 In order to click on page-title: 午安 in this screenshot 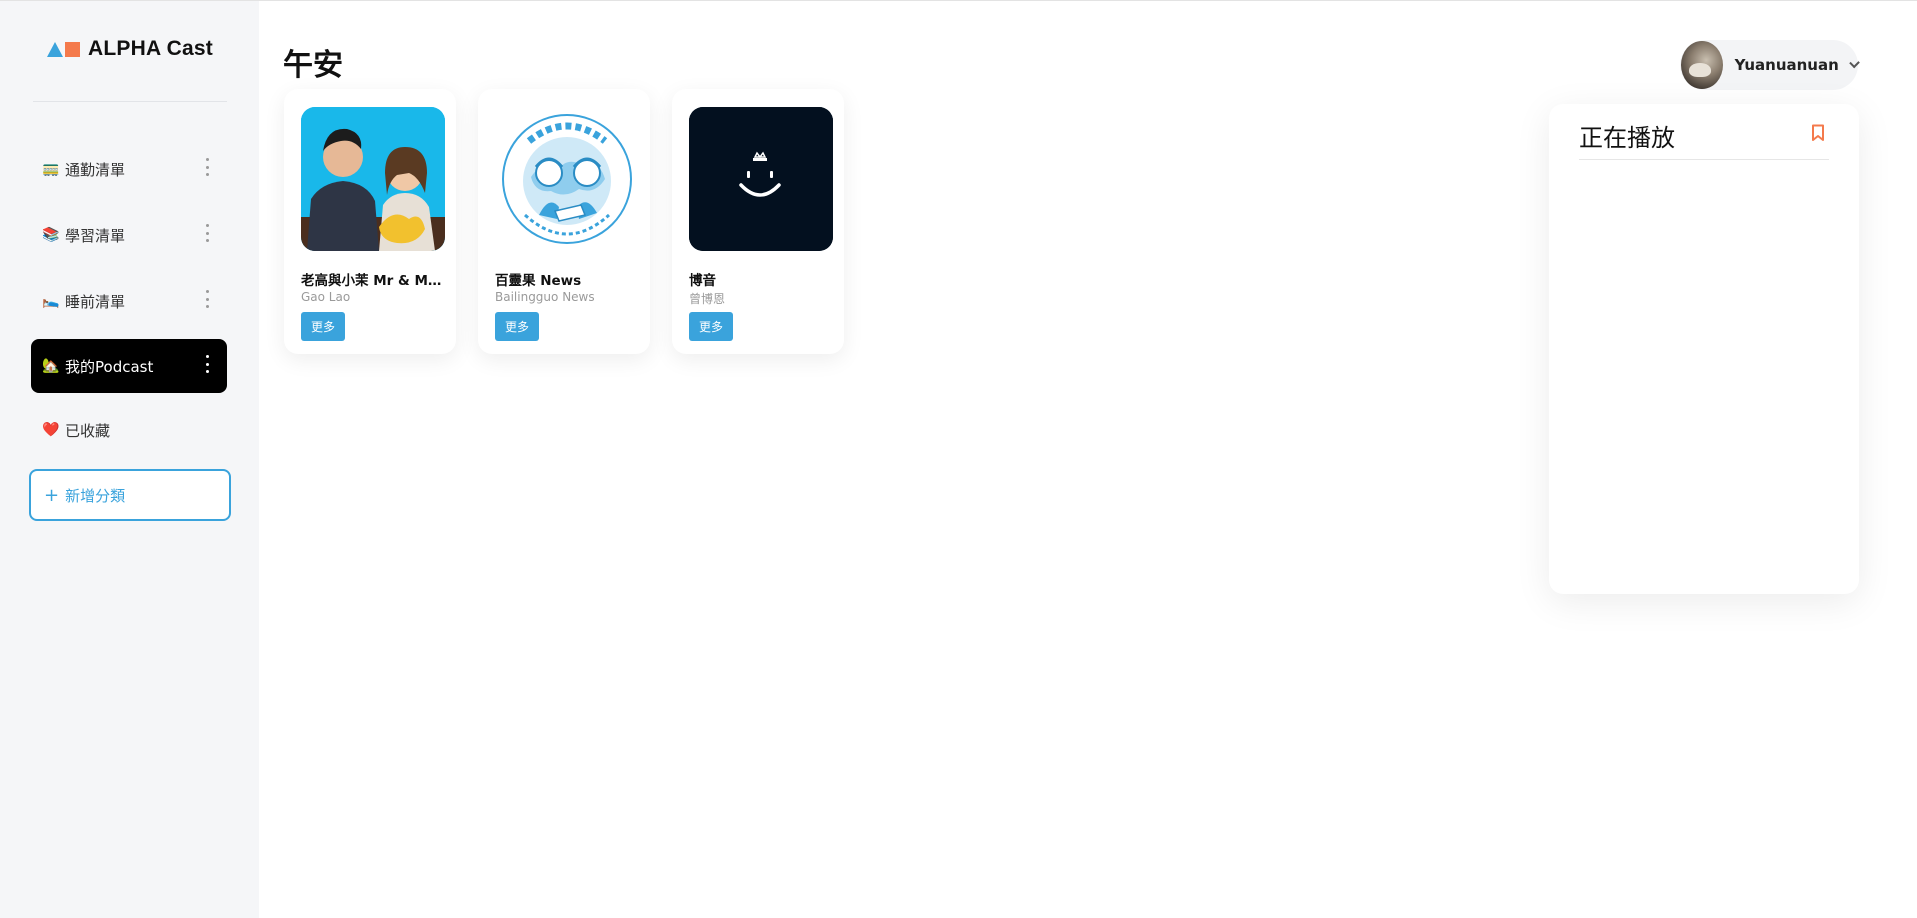, I will do `click(313, 65)`.